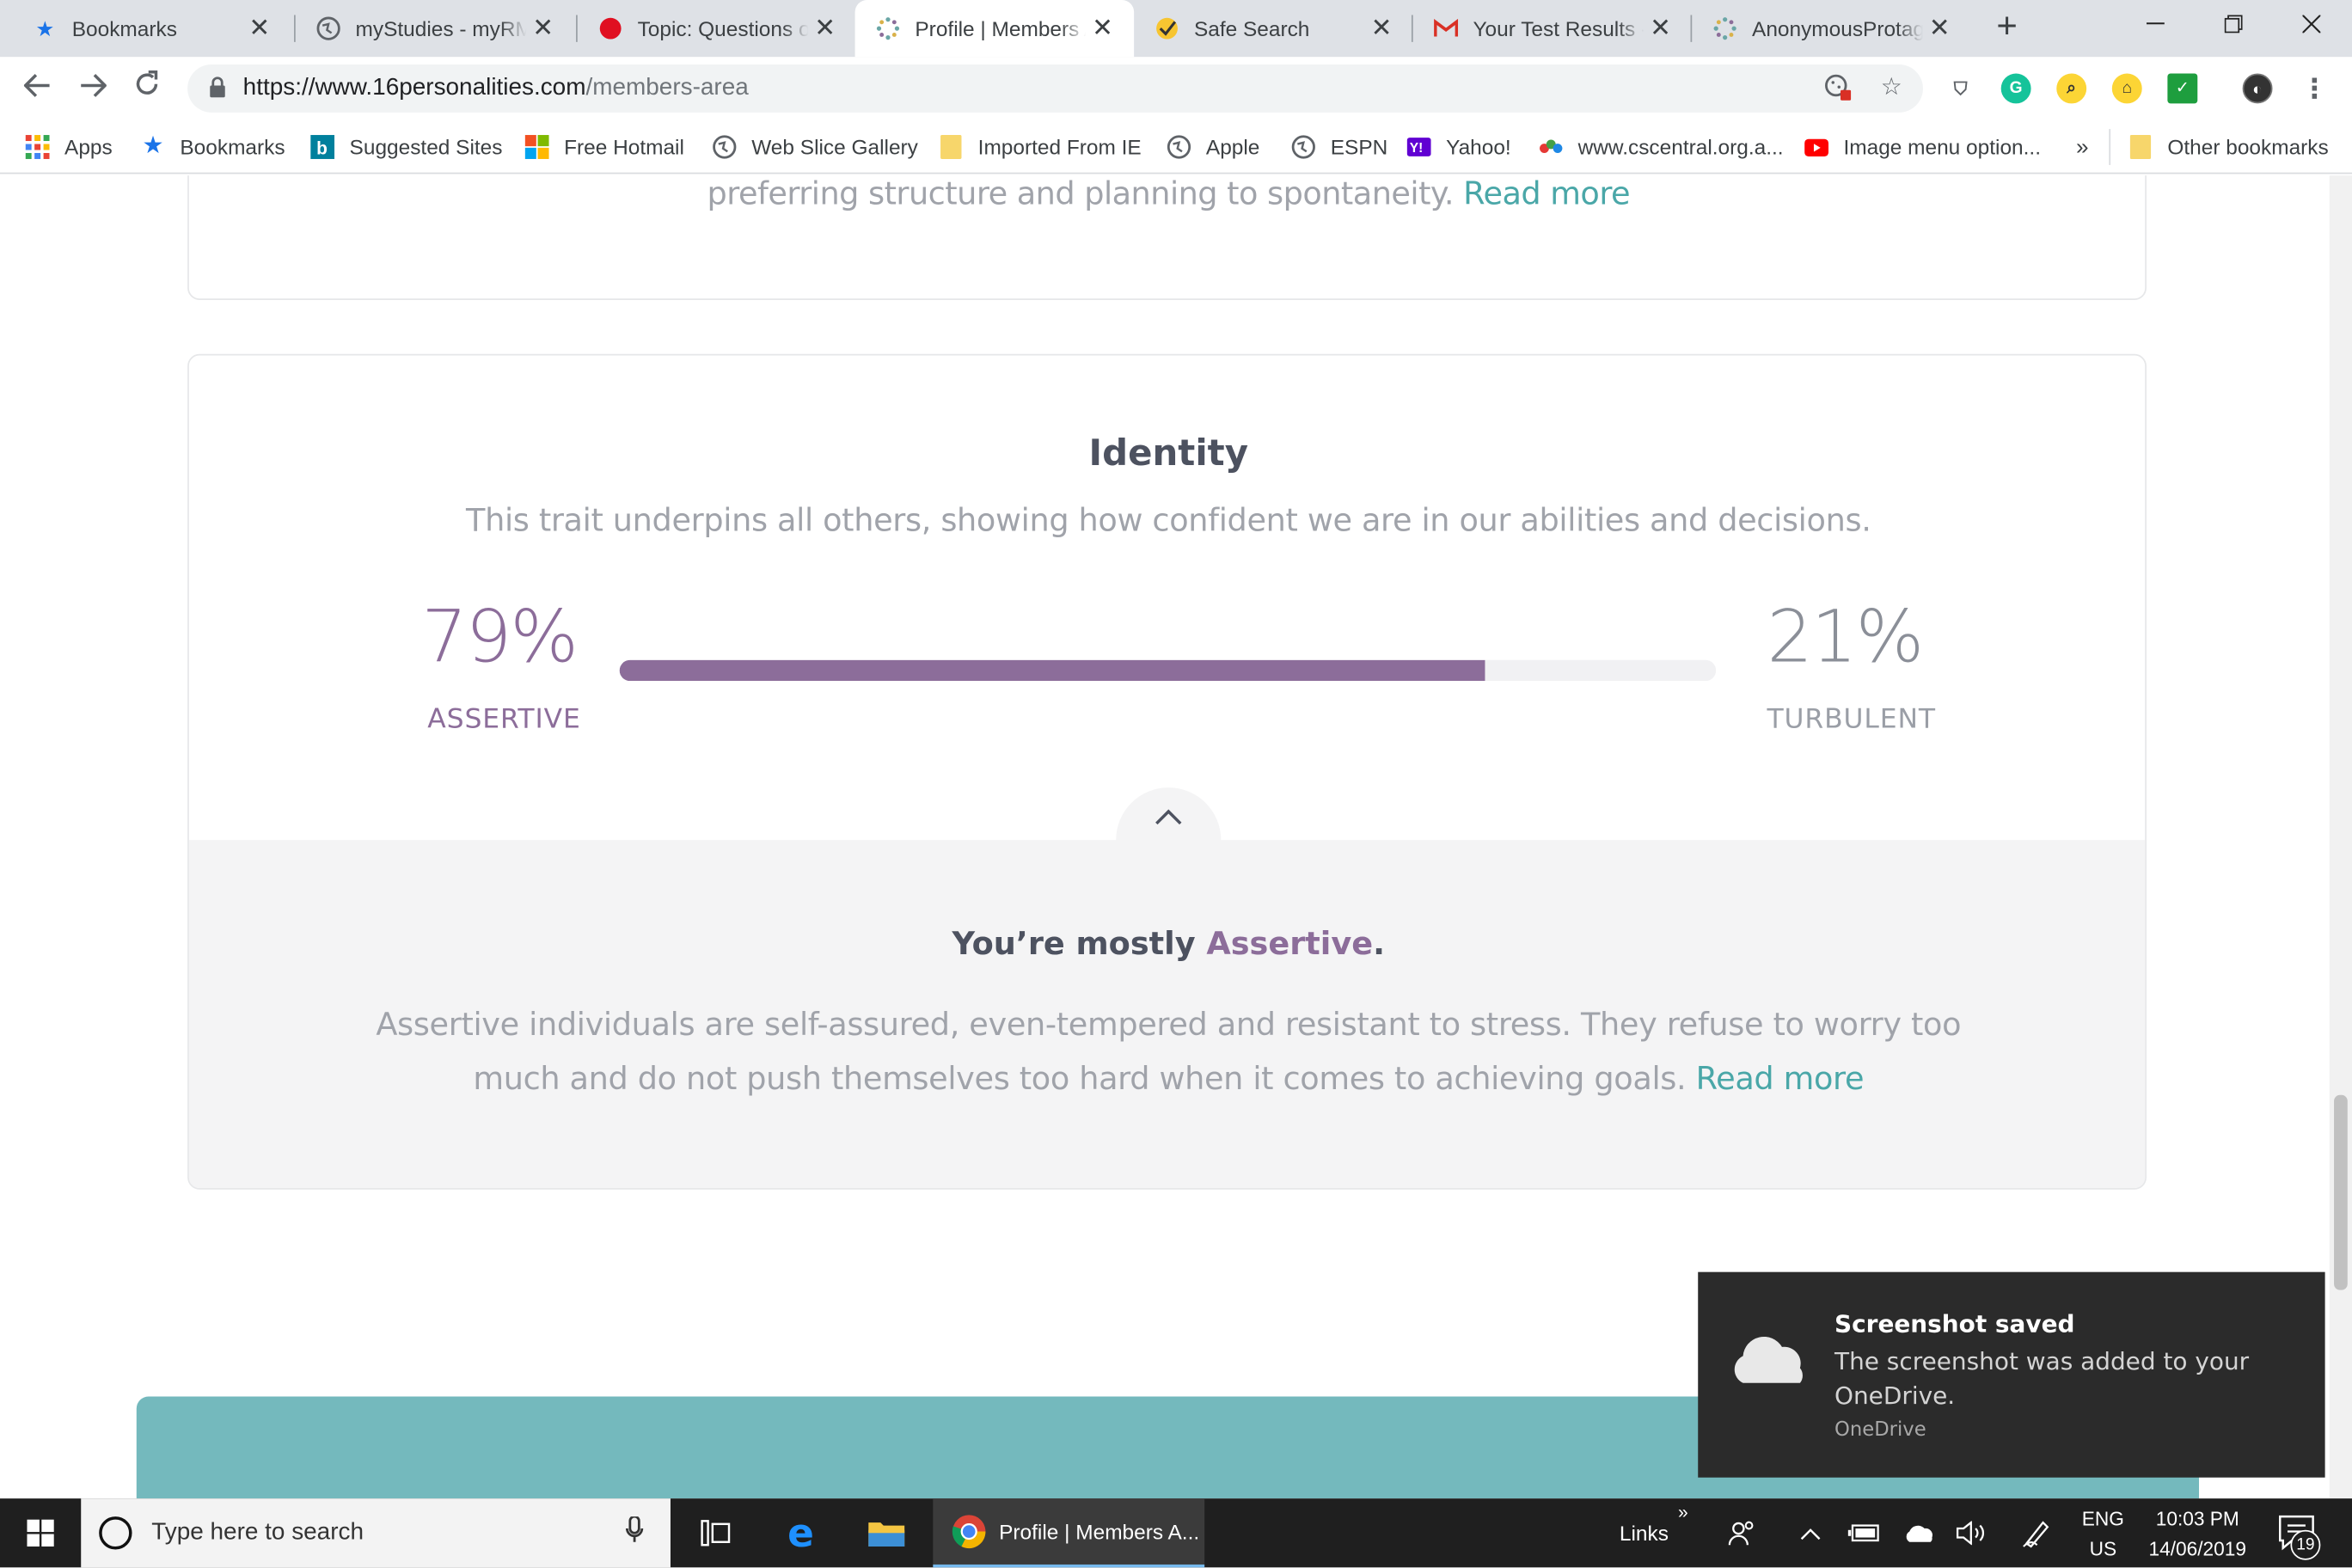 The image size is (2352, 1568). Describe the element at coordinates (2305, 1544) in the screenshot. I see `notification-count-badge: 19` at that location.